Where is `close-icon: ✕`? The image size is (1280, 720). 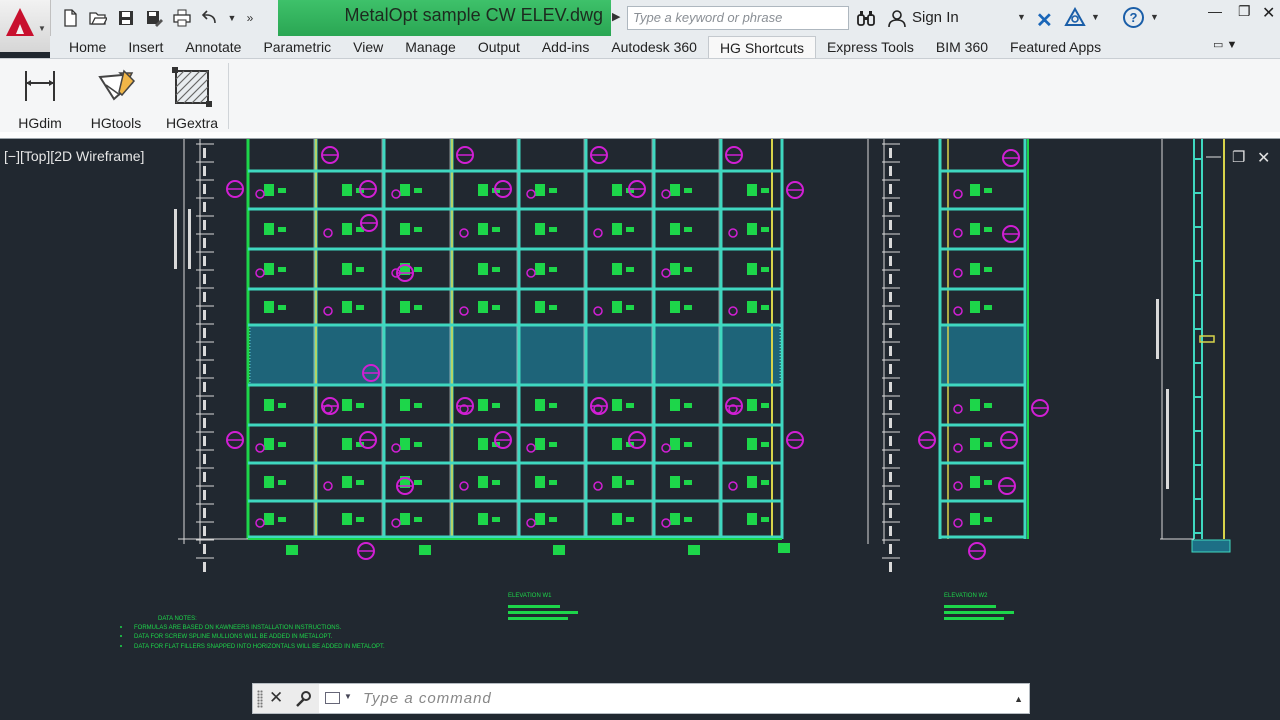
close-icon: ✕ is located at coordinates (276, 698).